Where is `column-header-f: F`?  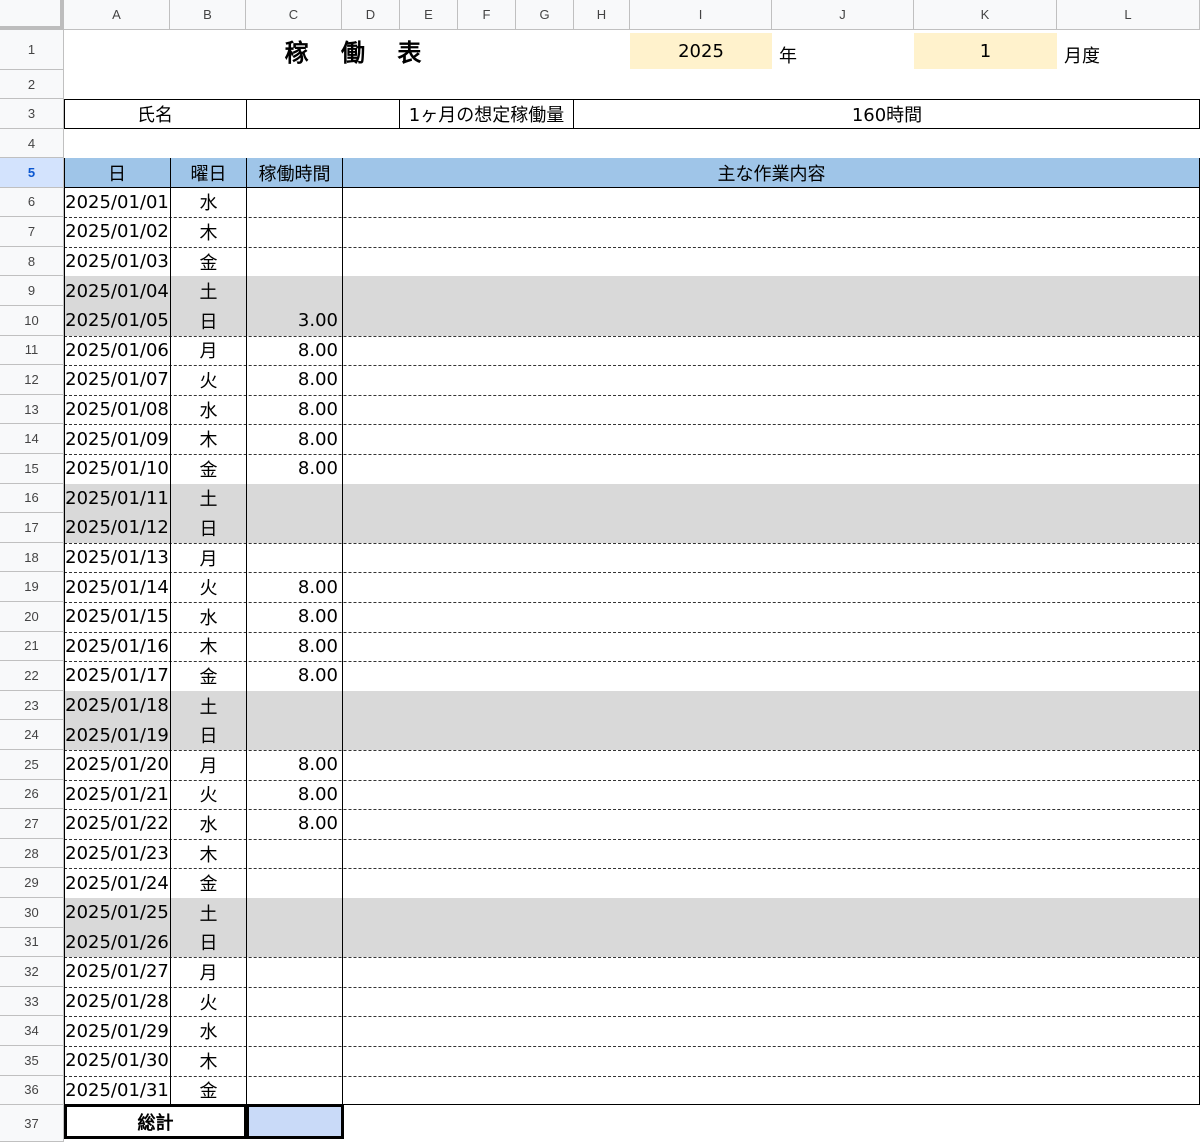
column-header-f: F is located at coordinates (487, 15).